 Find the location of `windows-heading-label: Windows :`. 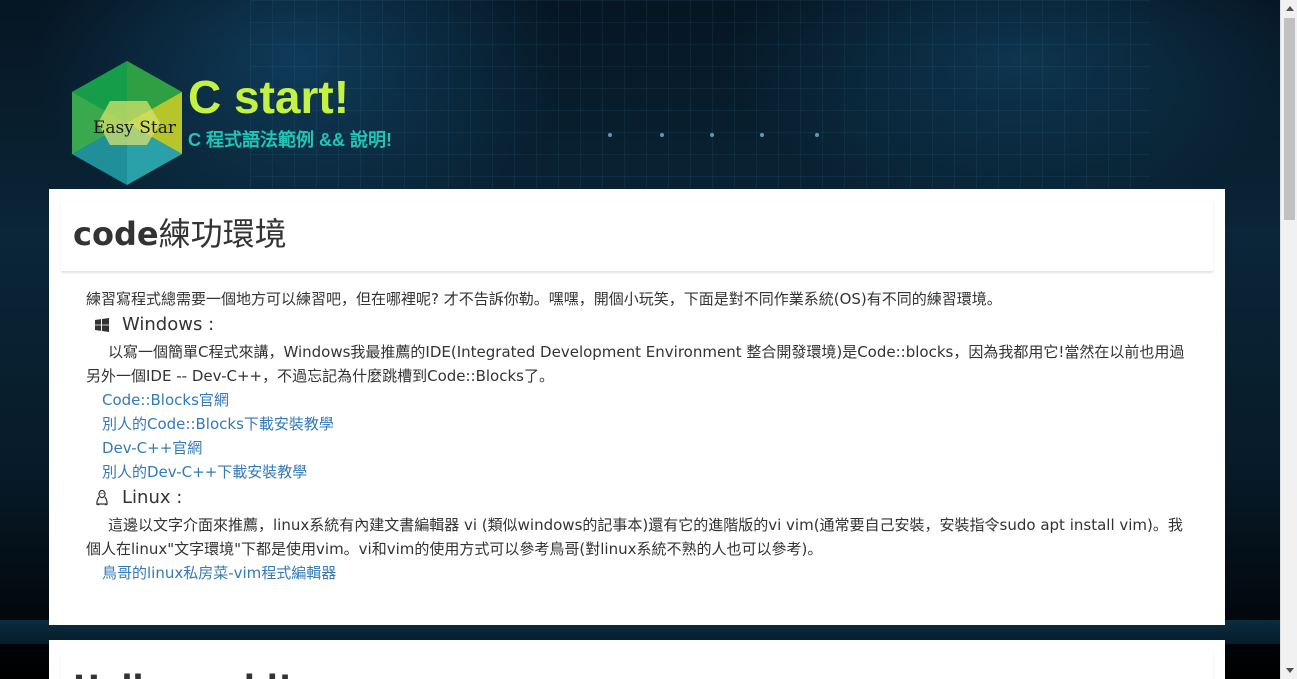

windows-heading-label: Windows : is located at coordinates (168, 324).